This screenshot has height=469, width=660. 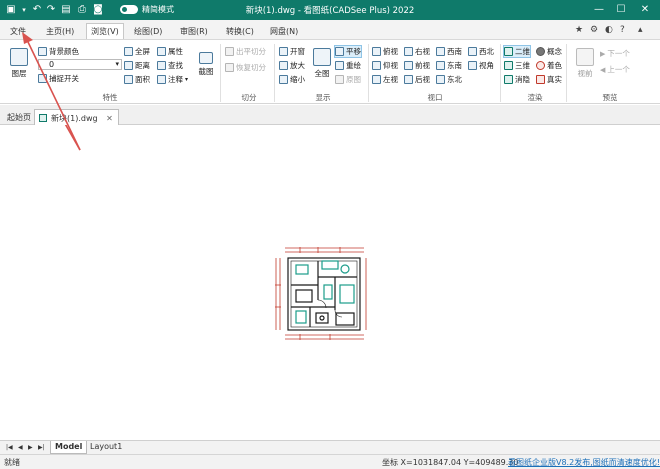 I want to click on sheet-tabs-bar: |◀ ◀ ▶ ▶| Model Layout1, so click(x=330, y=447).